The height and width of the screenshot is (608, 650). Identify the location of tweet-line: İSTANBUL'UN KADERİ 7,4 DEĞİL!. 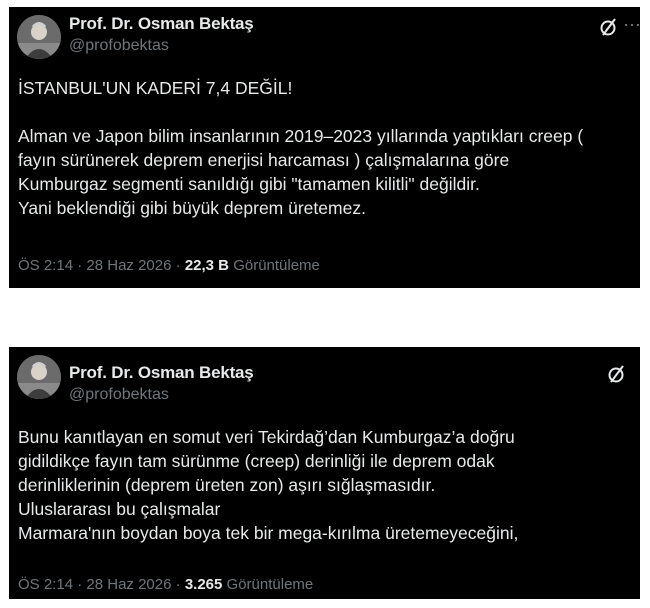
(155, 88).